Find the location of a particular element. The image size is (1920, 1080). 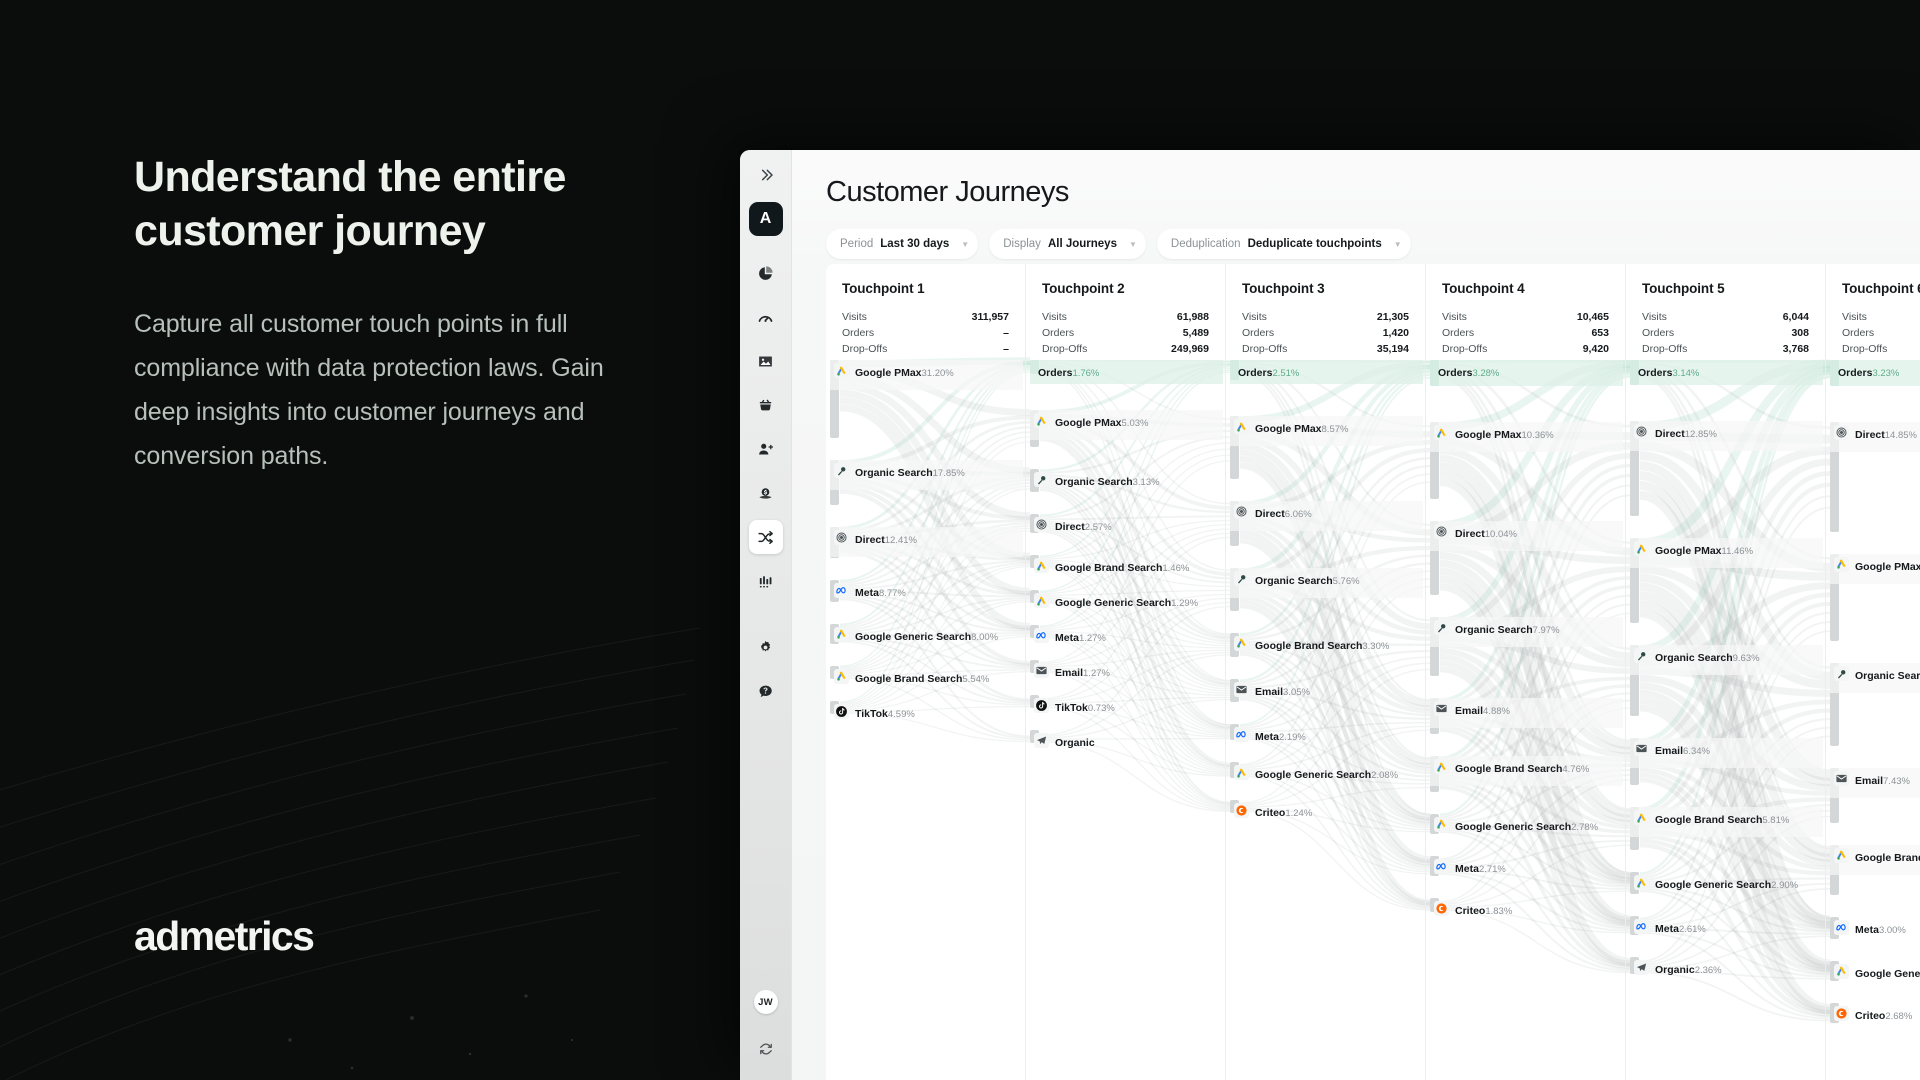

orders-node: Orders3.28% is located at coordinates (1525, 373).